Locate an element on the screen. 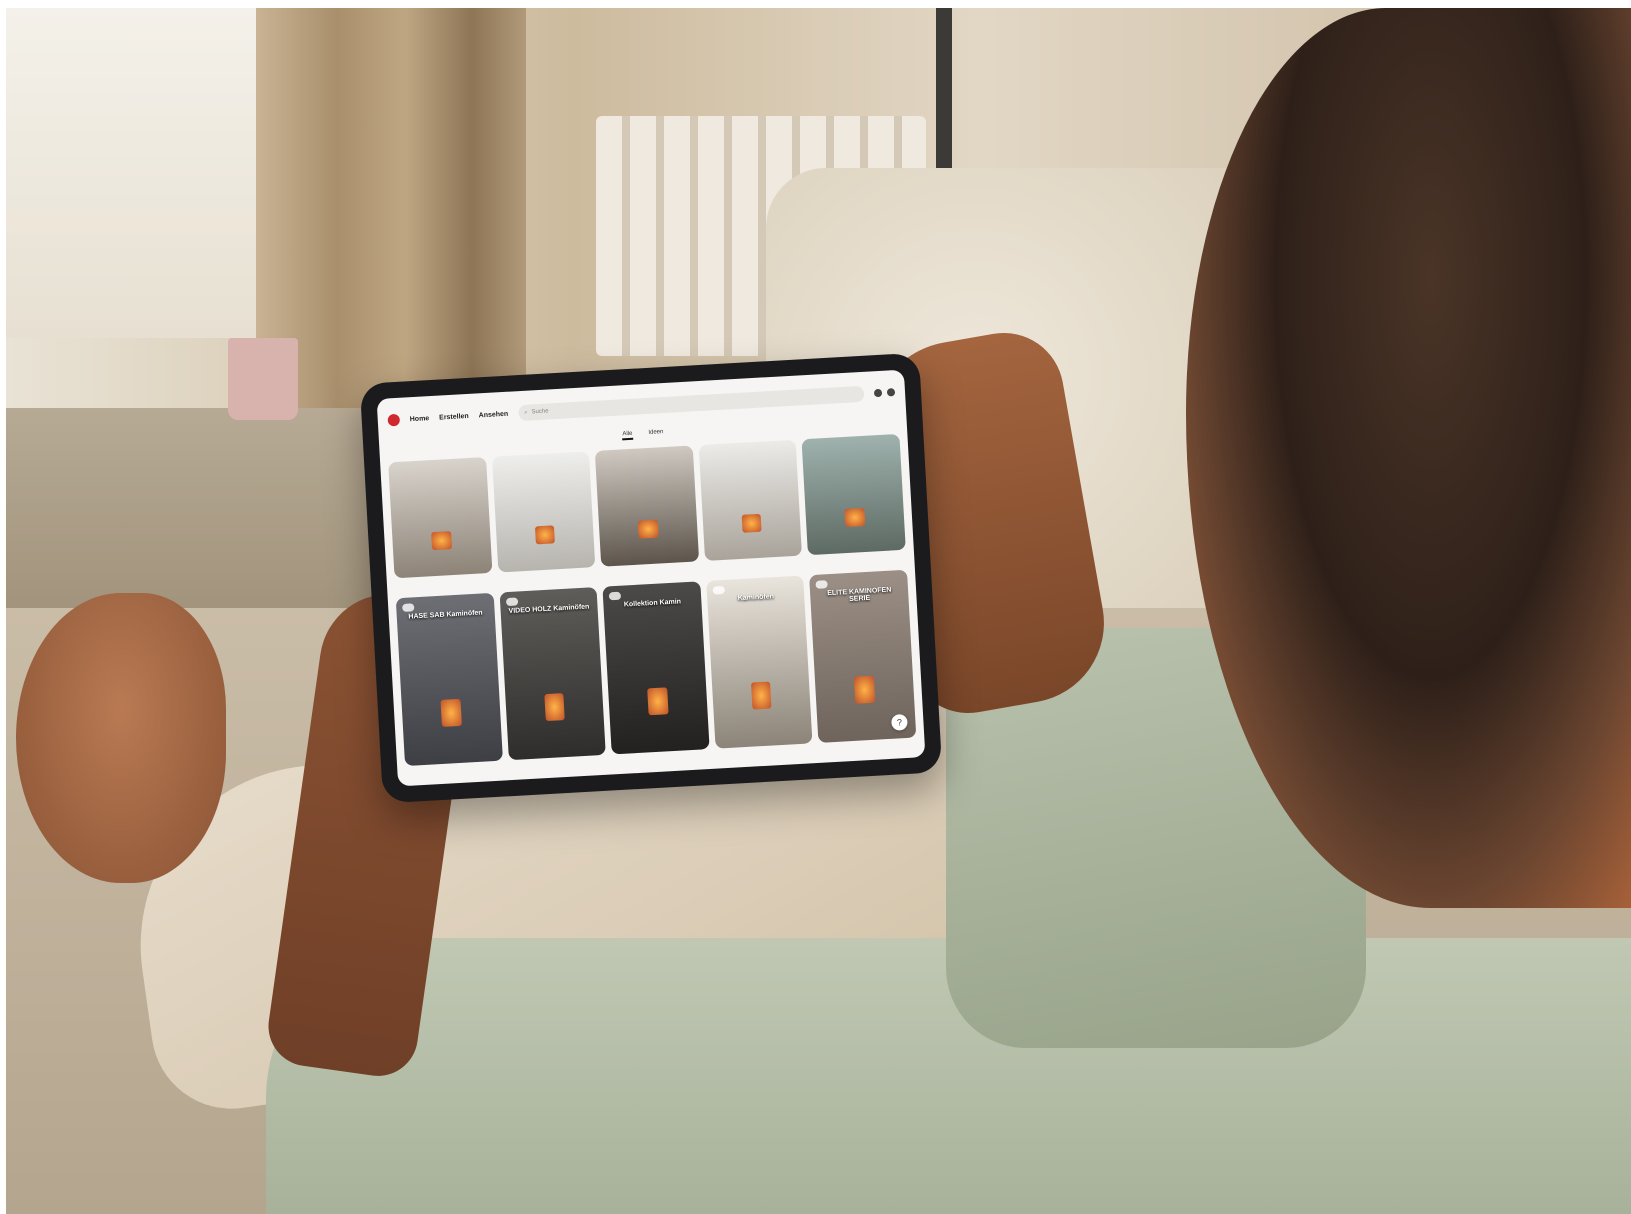 Image resolution: width=1631 pixels, height=1214 pixels. avatar is located at coordinates (891, 392).